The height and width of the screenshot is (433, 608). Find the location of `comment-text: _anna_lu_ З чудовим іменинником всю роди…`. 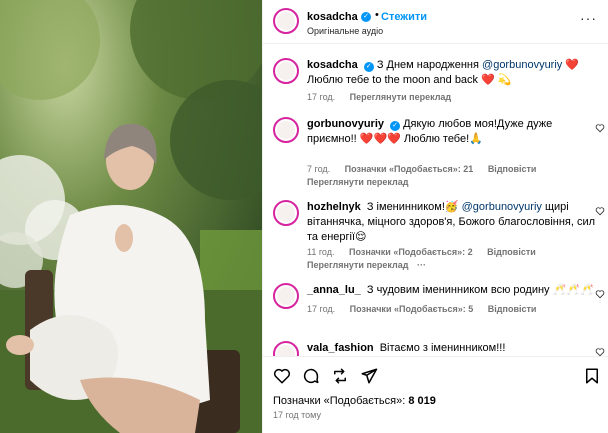

comment-text: _anna_lu_ З чудовим іменинником всю роди… is located at coordinates (452, 290).